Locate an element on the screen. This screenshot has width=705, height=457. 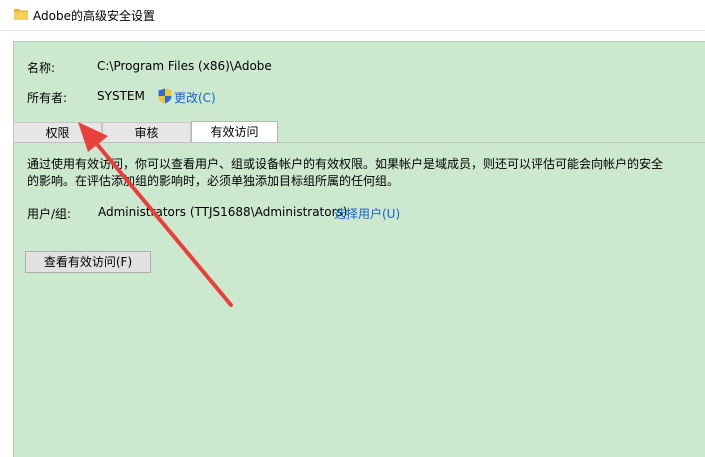
owner-value: SYSTEM is located at coordinates (121, 96).